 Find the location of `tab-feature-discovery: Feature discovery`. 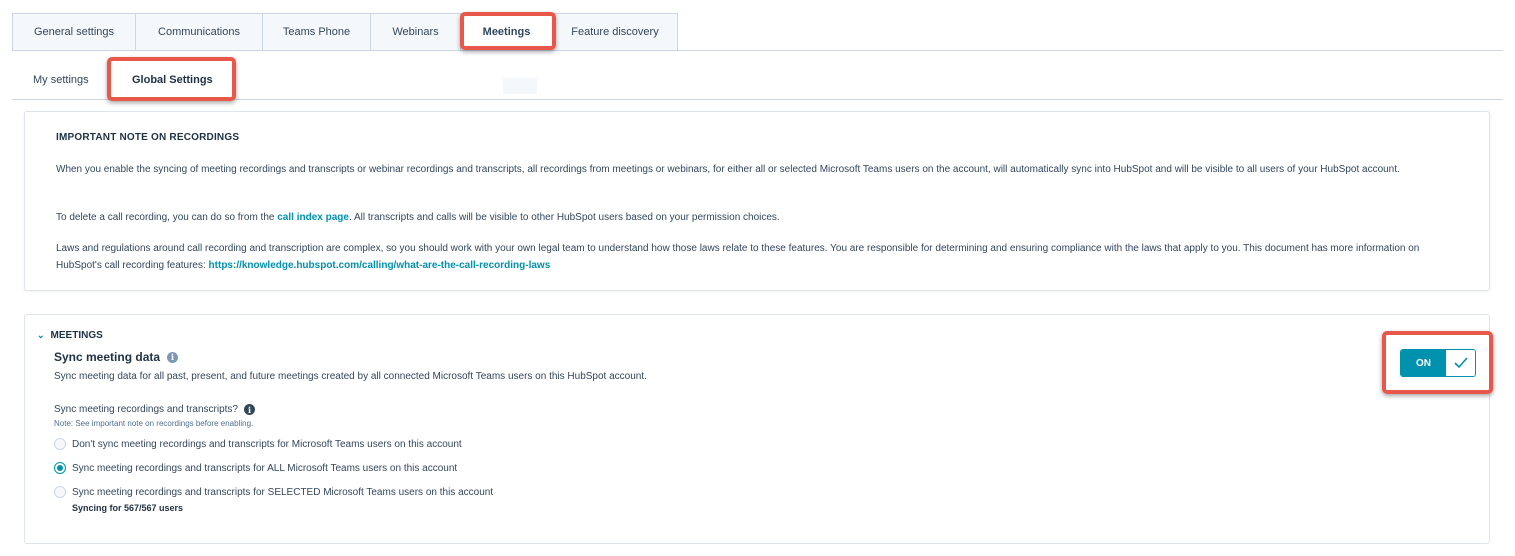

tab-feature-discovery: Feature discovery is located at coordinates (615, 32).